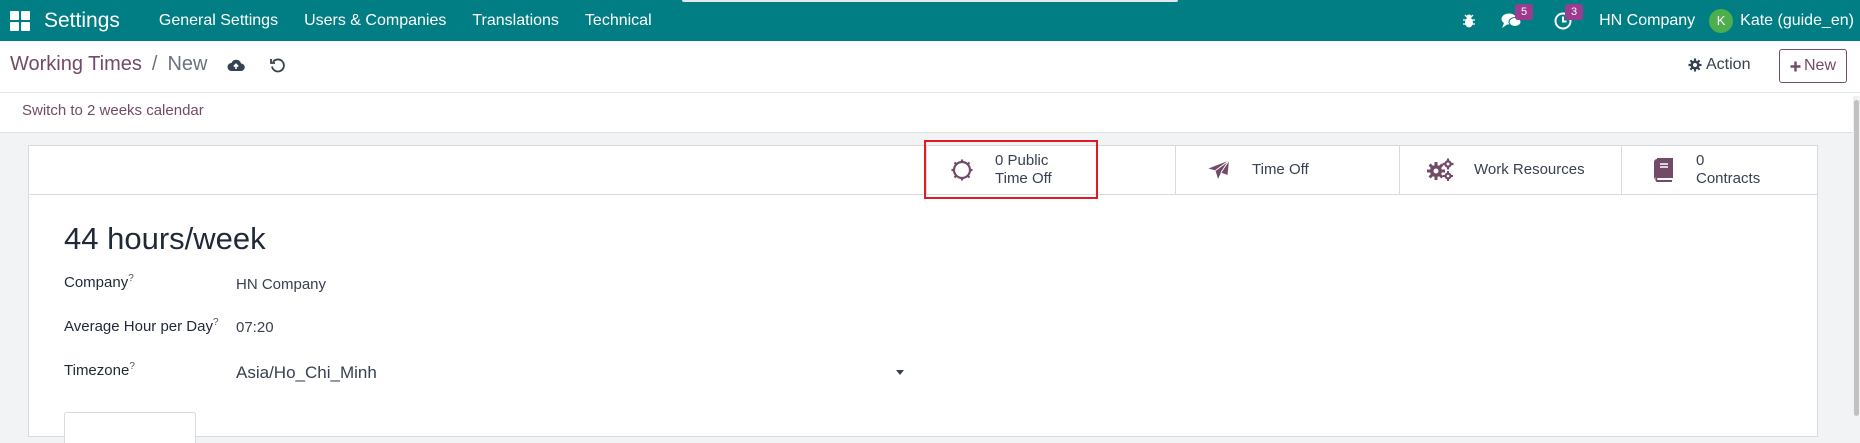 Image resolution: width=1860 pixels, height=443 pixels. Describe the element at coordinates (306, 373) in the screenshot. I see `timezone-select: Asia/Ho_Chi_Minh` at that location.